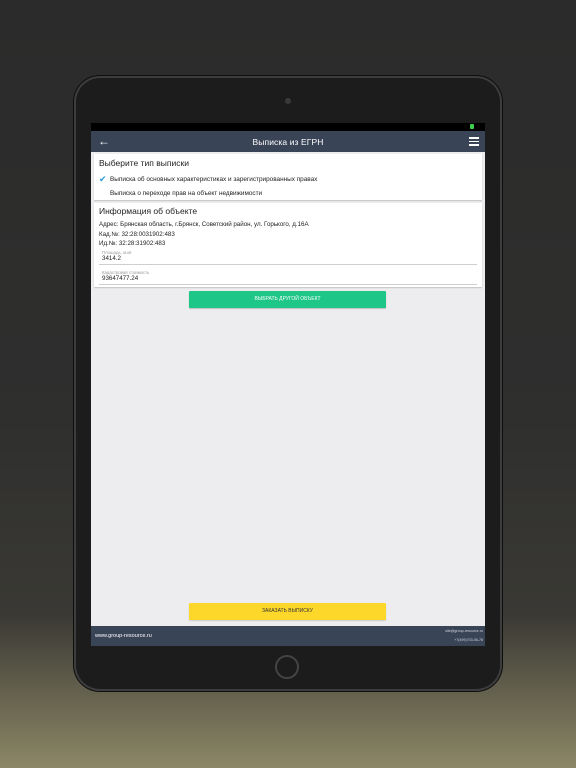 The height and width of the screenshot is (768, 576). What do you see at coordinates (464, 631) in the screenshot?
I see `footer-email-link: site@group-resource.ru` at bounding box center [464, 631].